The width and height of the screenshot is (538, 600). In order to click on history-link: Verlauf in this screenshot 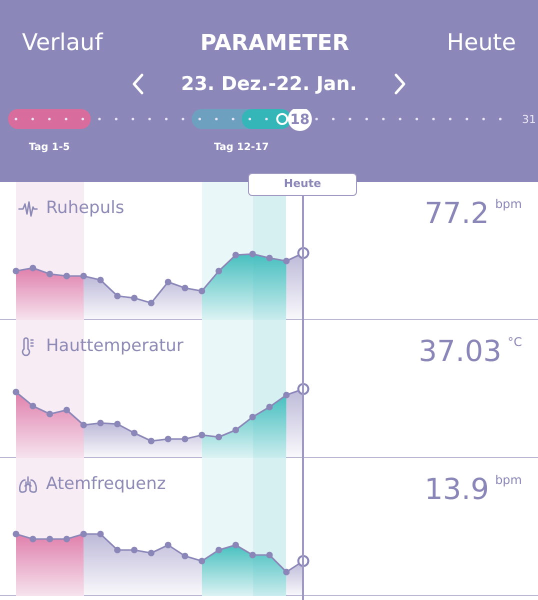, I will do `click(62, 43)`.